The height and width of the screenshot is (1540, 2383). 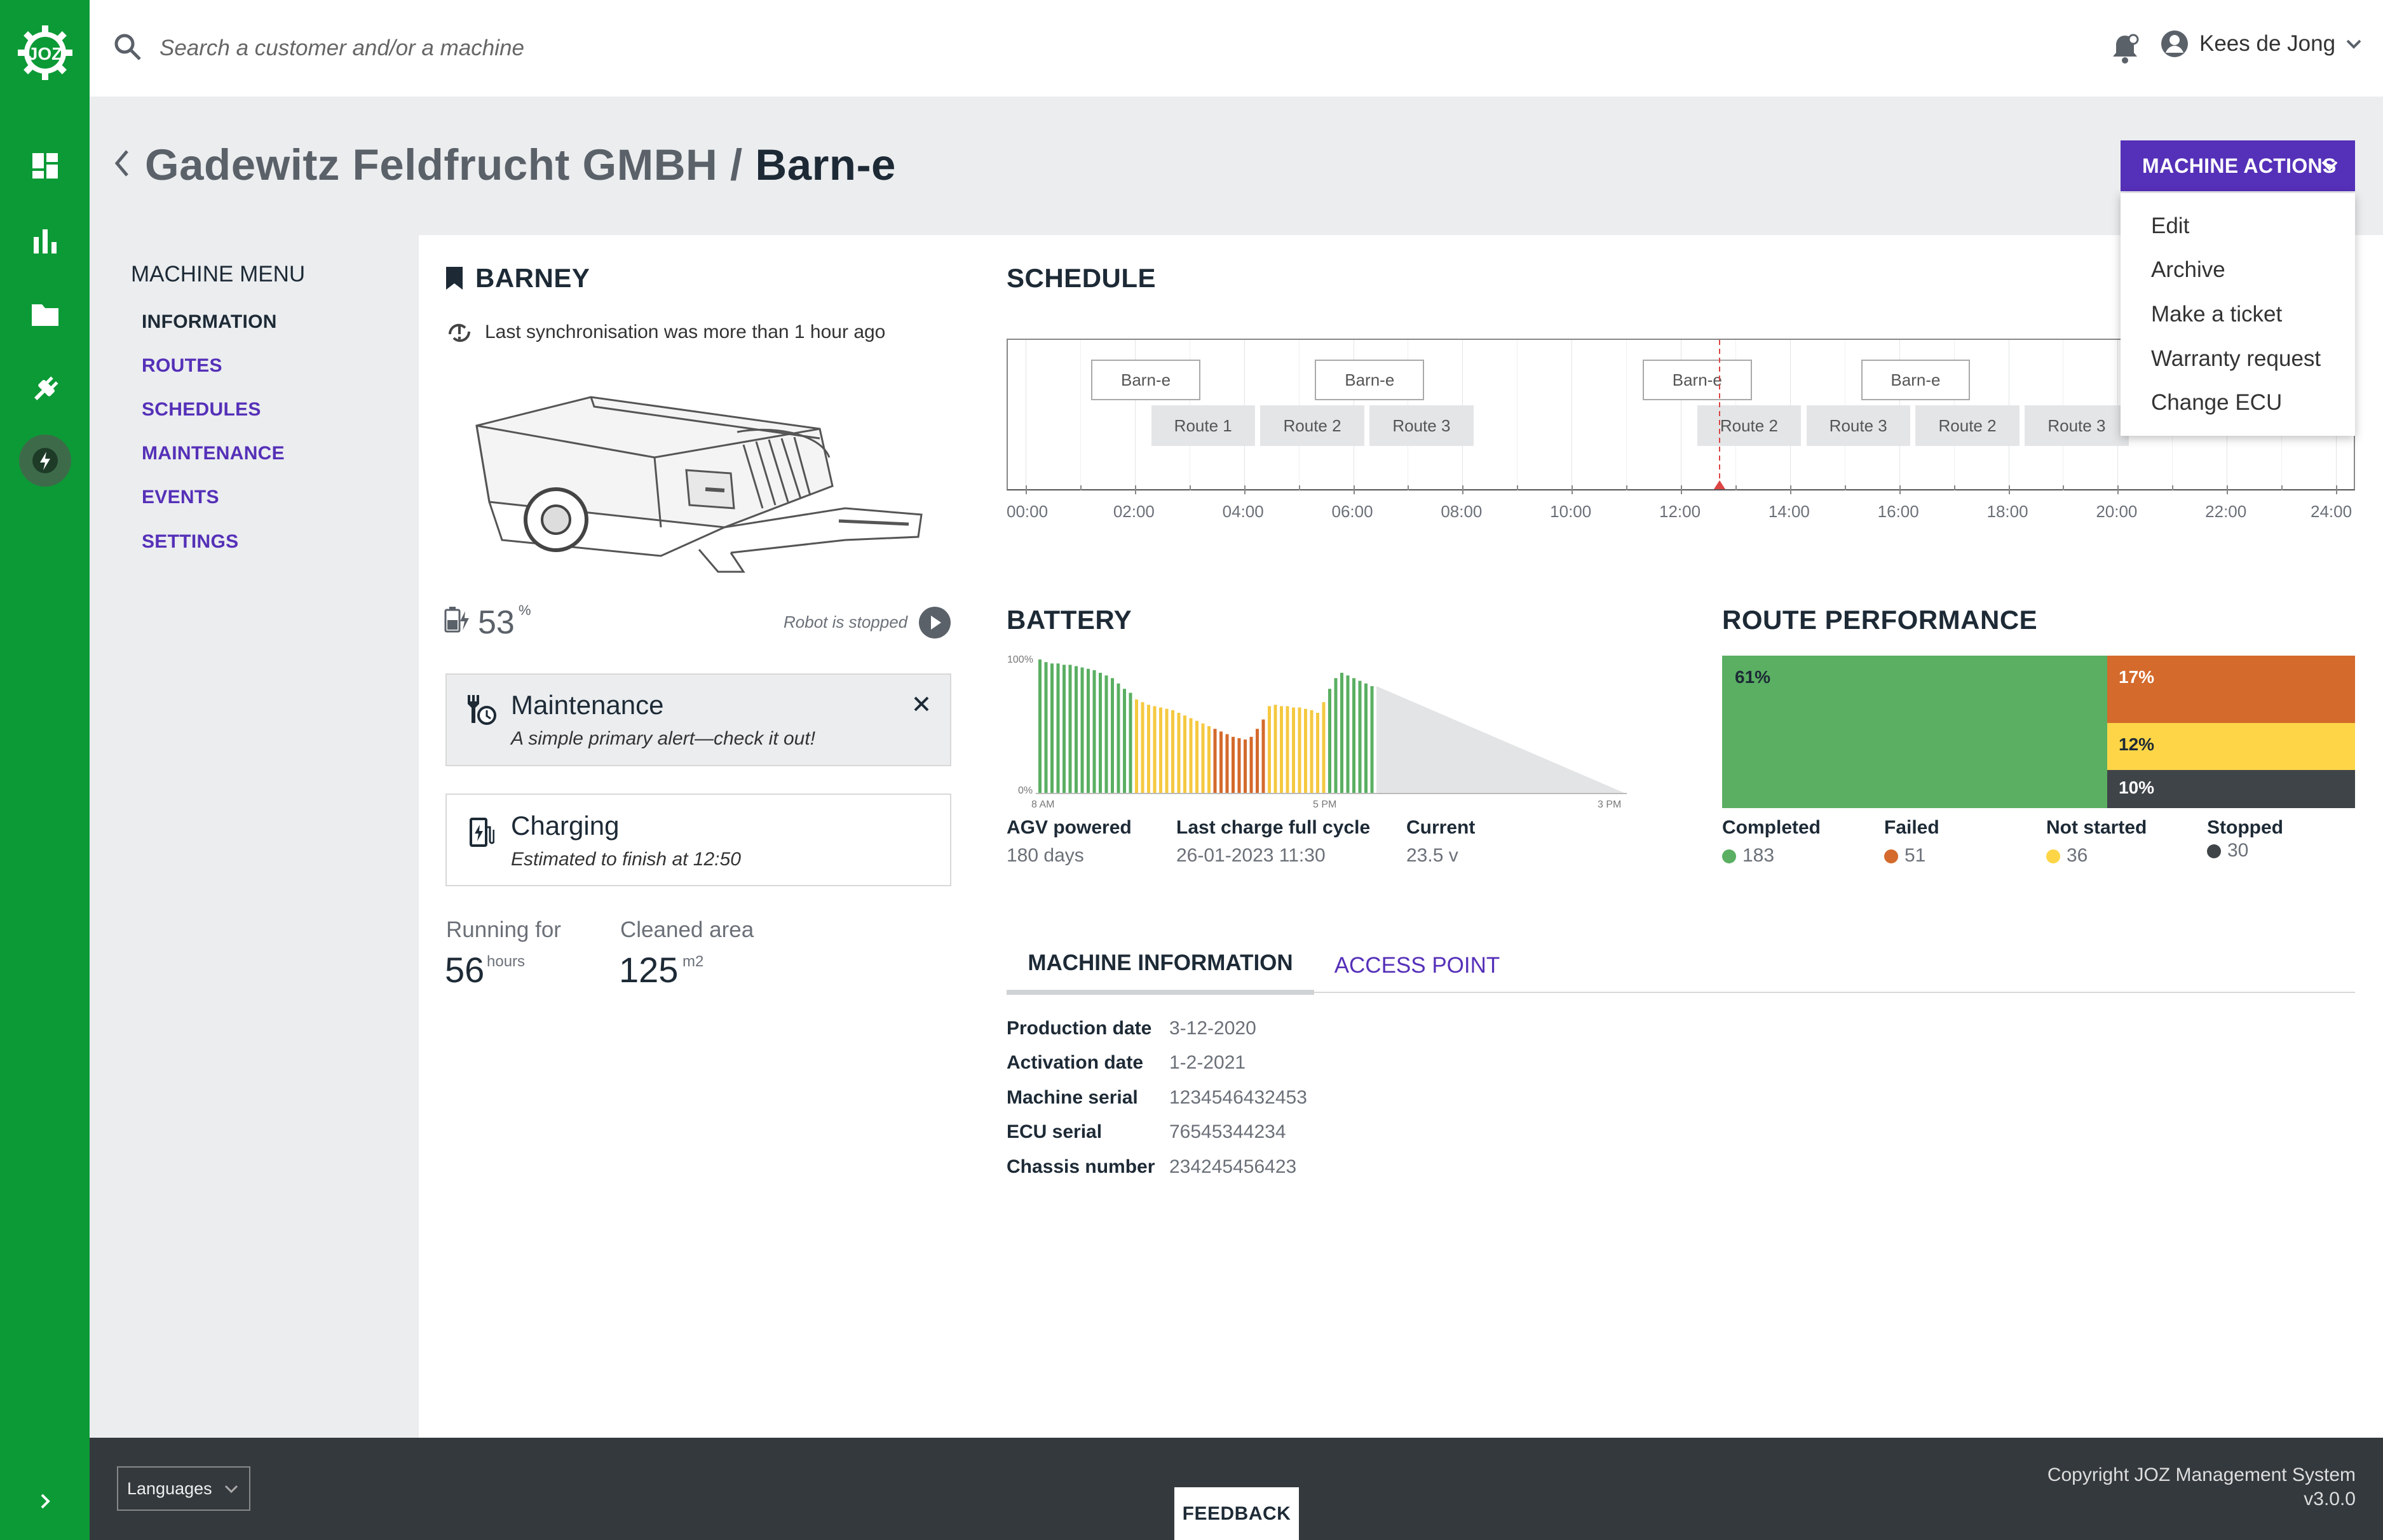 I want to click on not-started-pct: 12%, so click(x=2137, y=744).